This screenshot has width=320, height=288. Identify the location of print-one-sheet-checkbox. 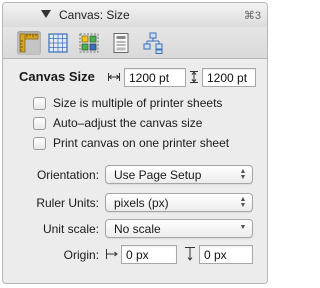
(39, 143).